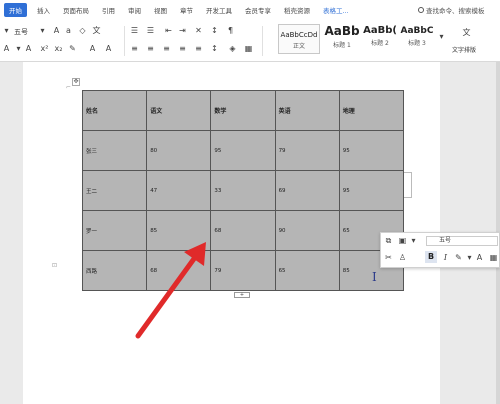 The width and height of the screenshot is (500, 404). What do you see at coordinates (58, 48) in the screenshot?
I see `subscript-icon: x₂` at bounding box center [58, 48].